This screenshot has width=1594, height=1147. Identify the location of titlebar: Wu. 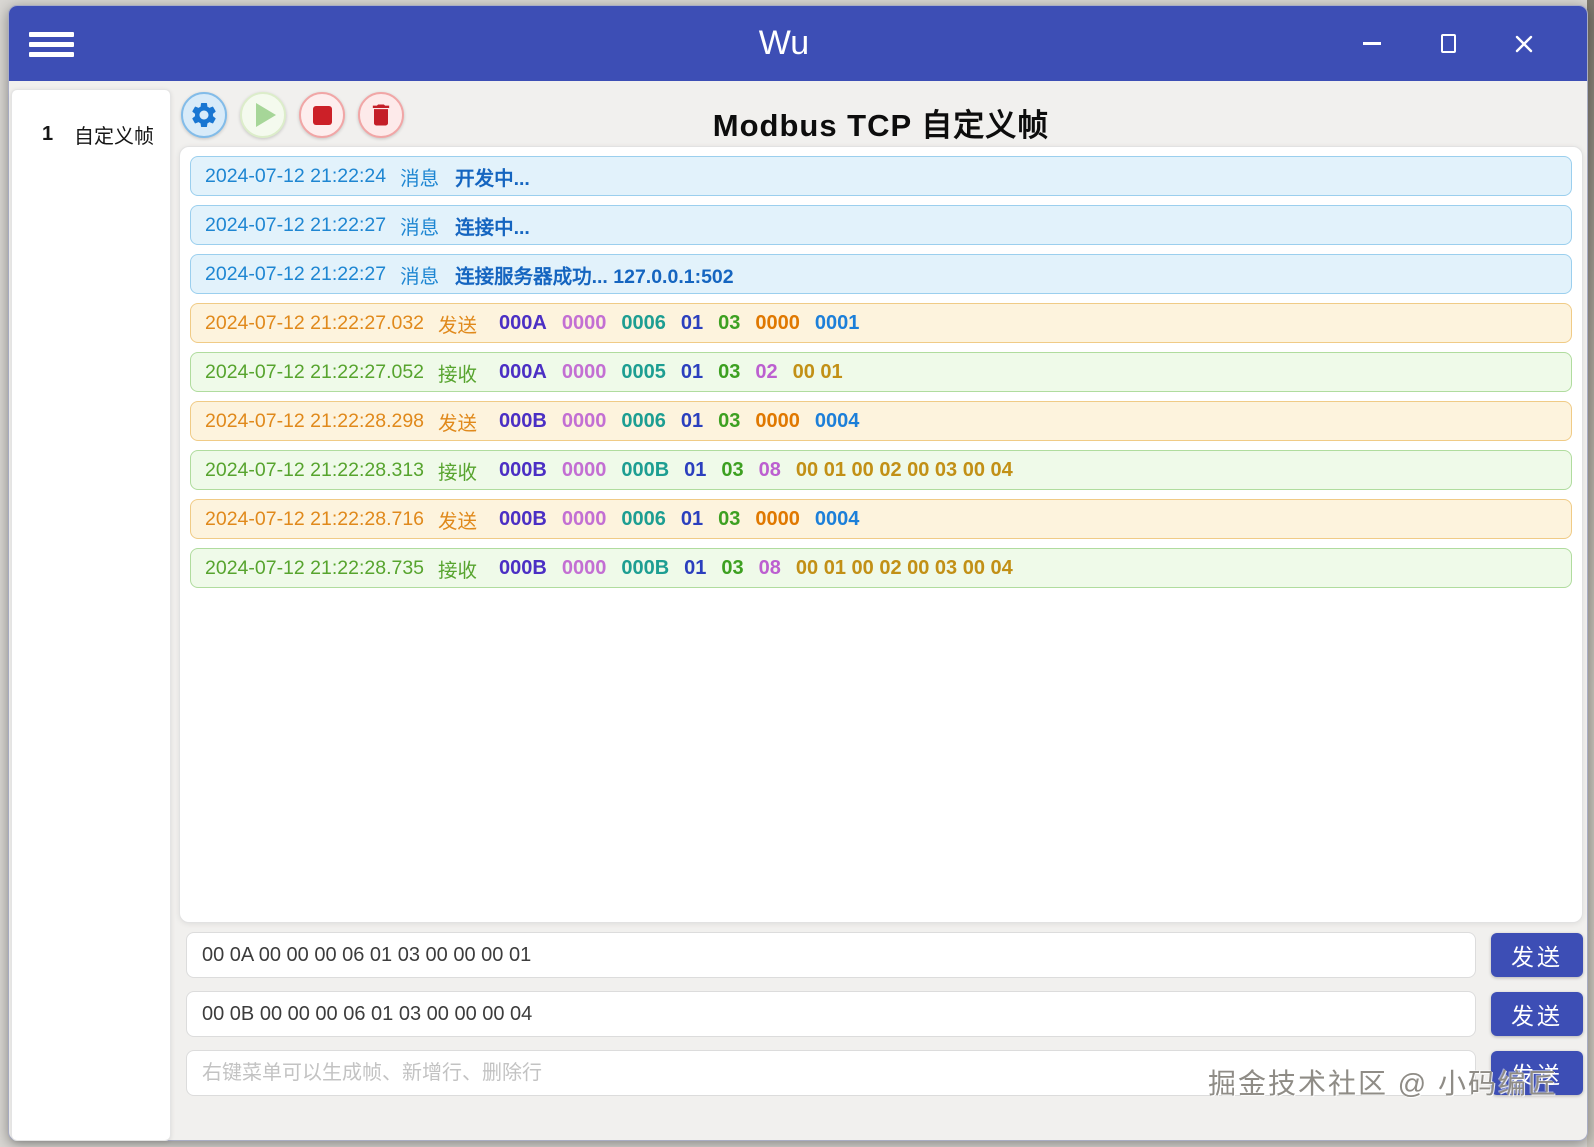
(798, 43).